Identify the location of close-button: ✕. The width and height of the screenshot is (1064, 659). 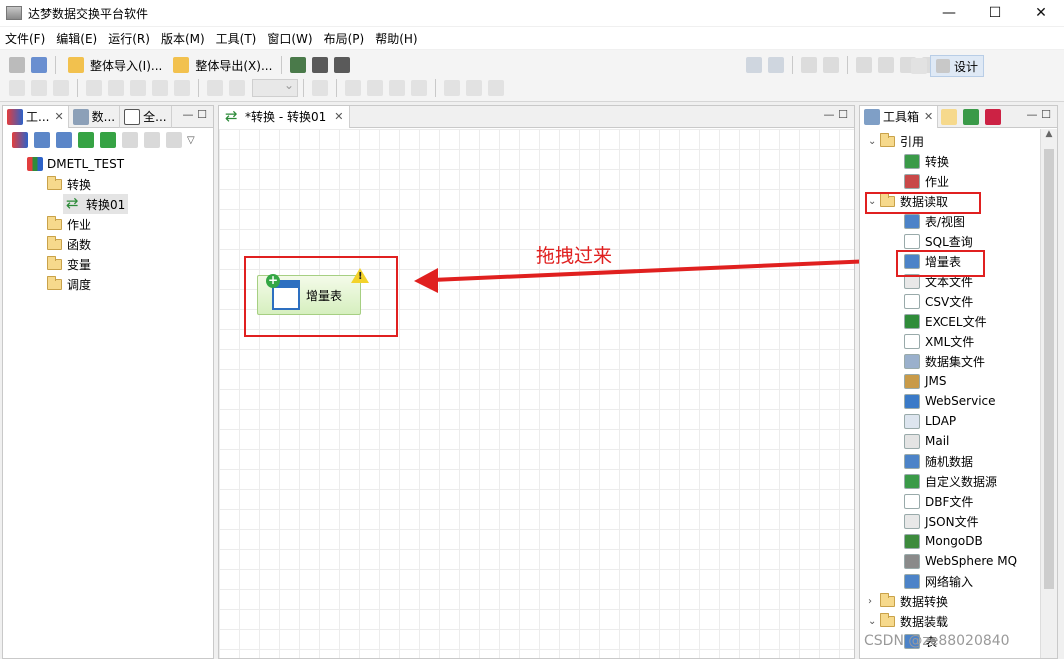
(1041, 13).